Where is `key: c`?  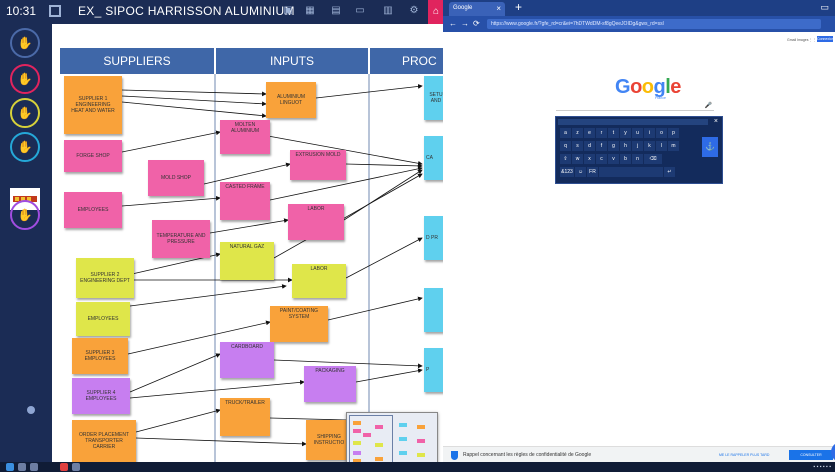
key: c is located at coordinates (601, 159).